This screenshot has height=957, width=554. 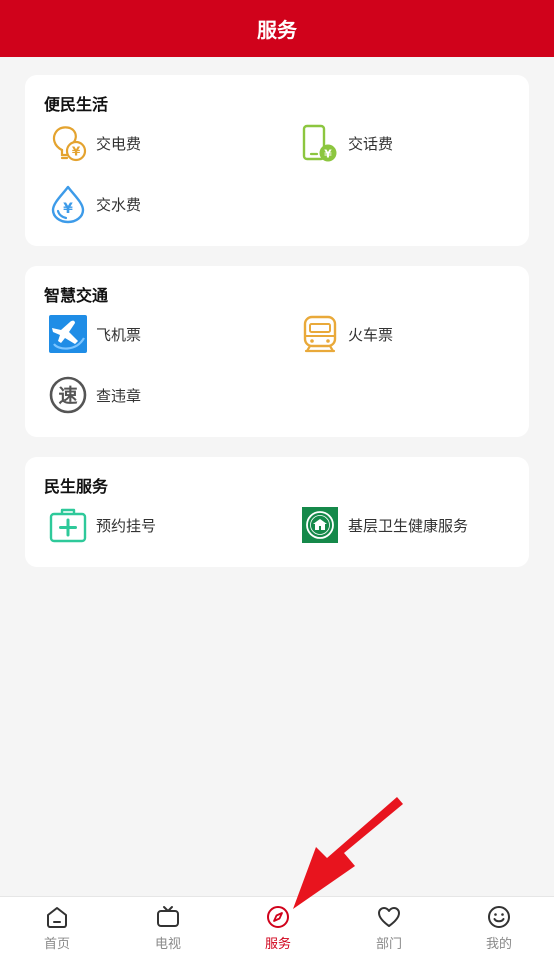 I want to click on service-phone-bill: ¥ 交话费, so click(x=346, y=143).